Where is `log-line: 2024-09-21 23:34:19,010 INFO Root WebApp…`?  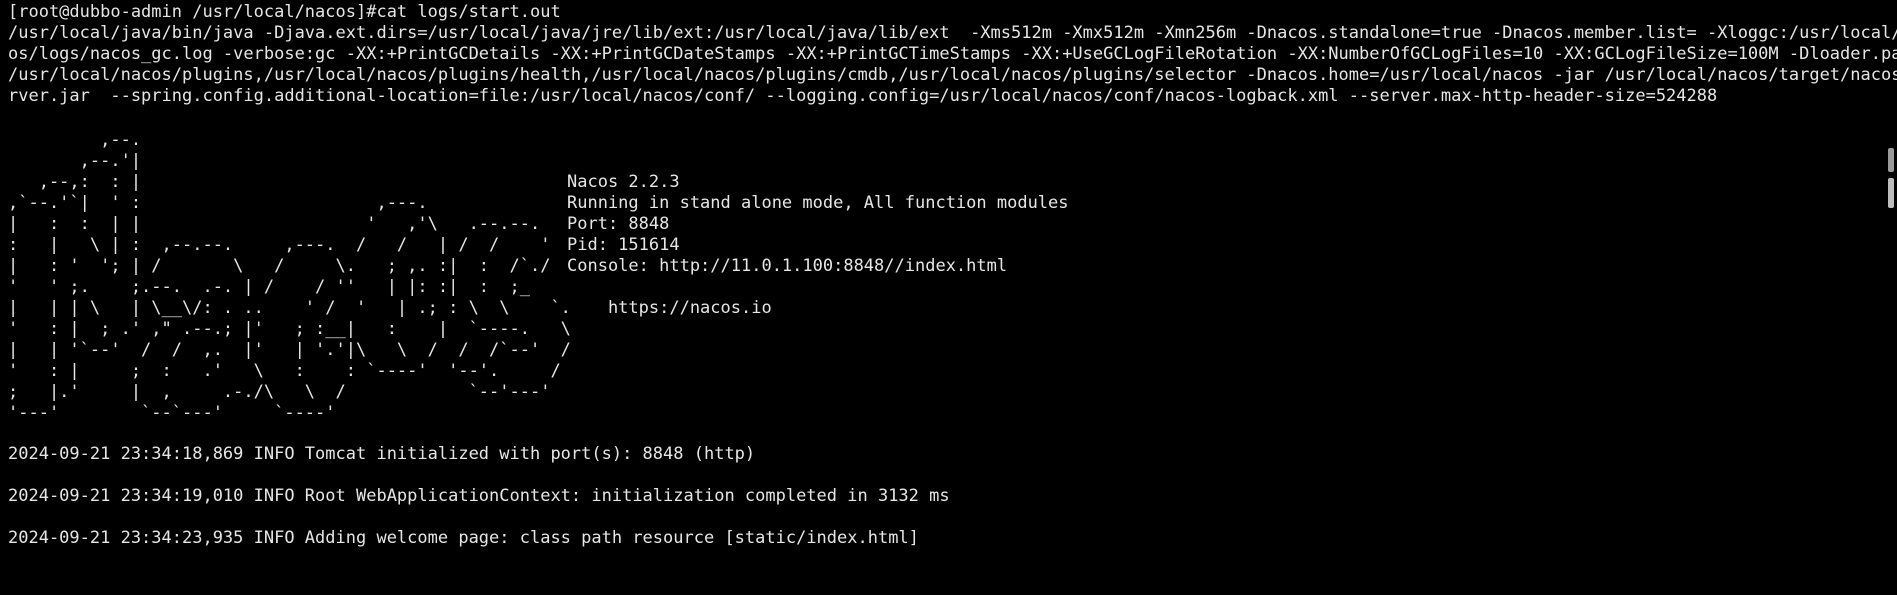 log-line: 2024-09-21 23:34:19,010 INFO Root WebApp… is located at coordinates (479, 496).